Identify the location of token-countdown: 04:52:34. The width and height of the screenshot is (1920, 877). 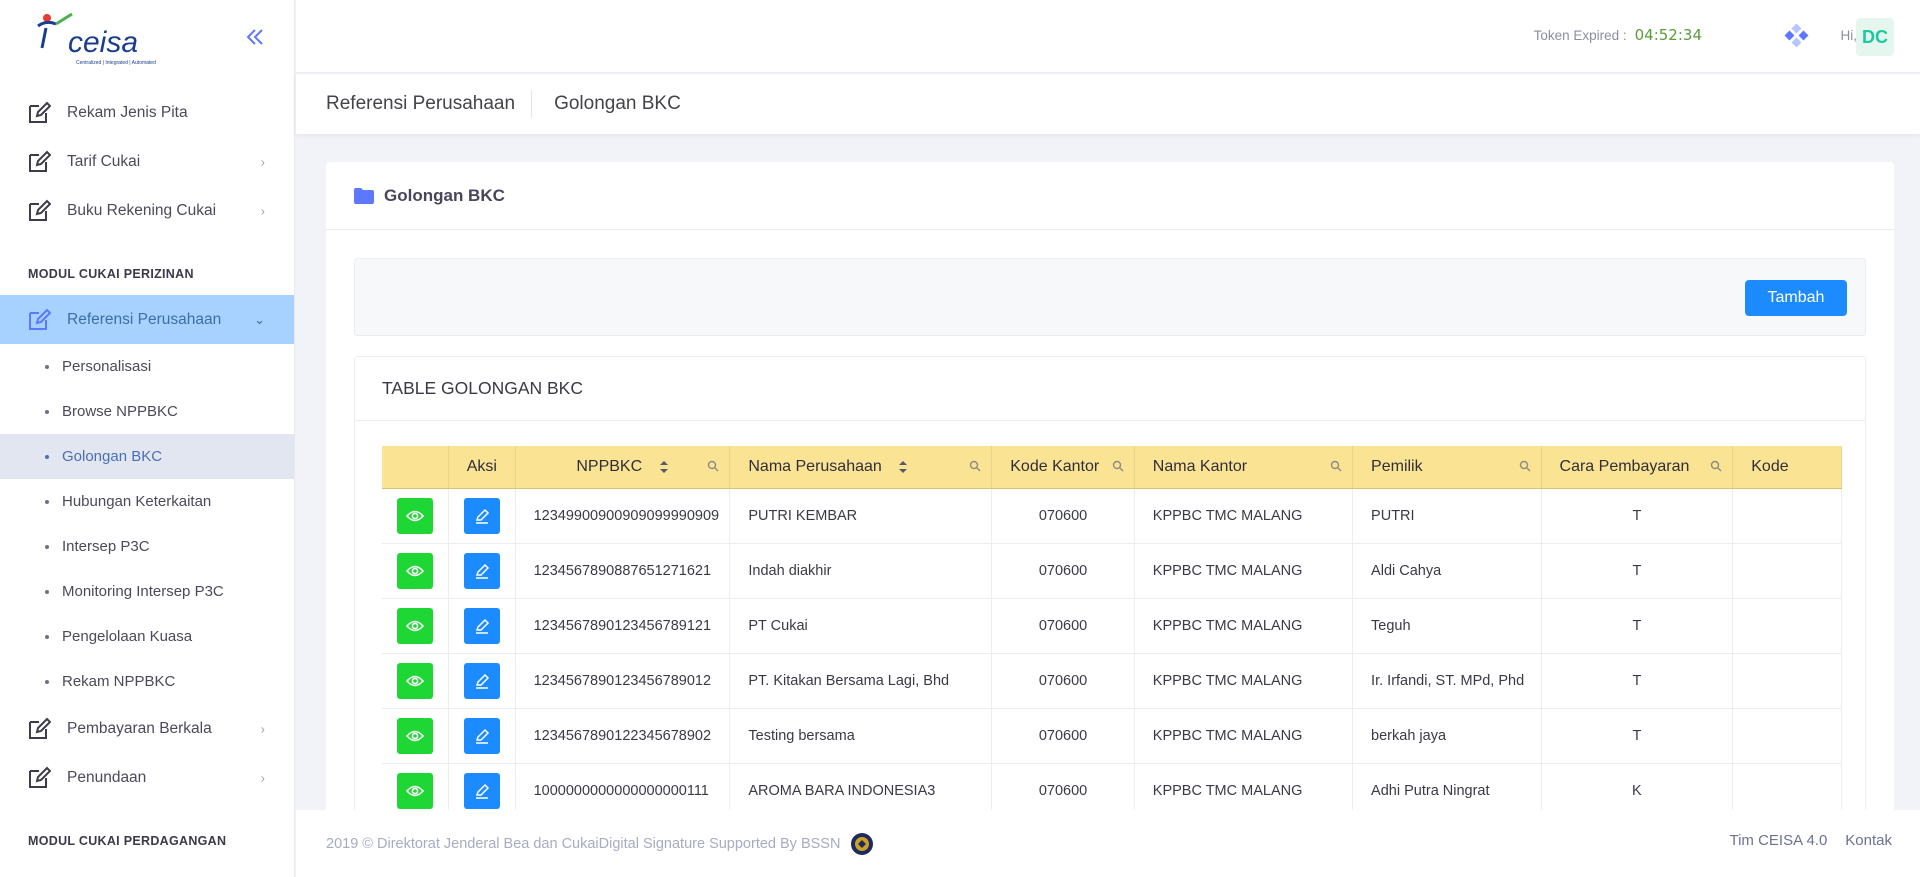
(1668, 35).